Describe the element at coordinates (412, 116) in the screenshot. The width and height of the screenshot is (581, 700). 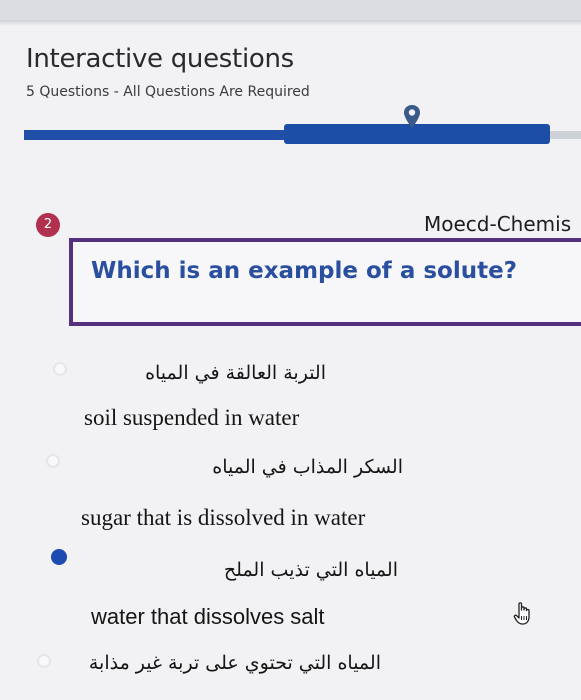
I see `location-pin-icon` at that location.